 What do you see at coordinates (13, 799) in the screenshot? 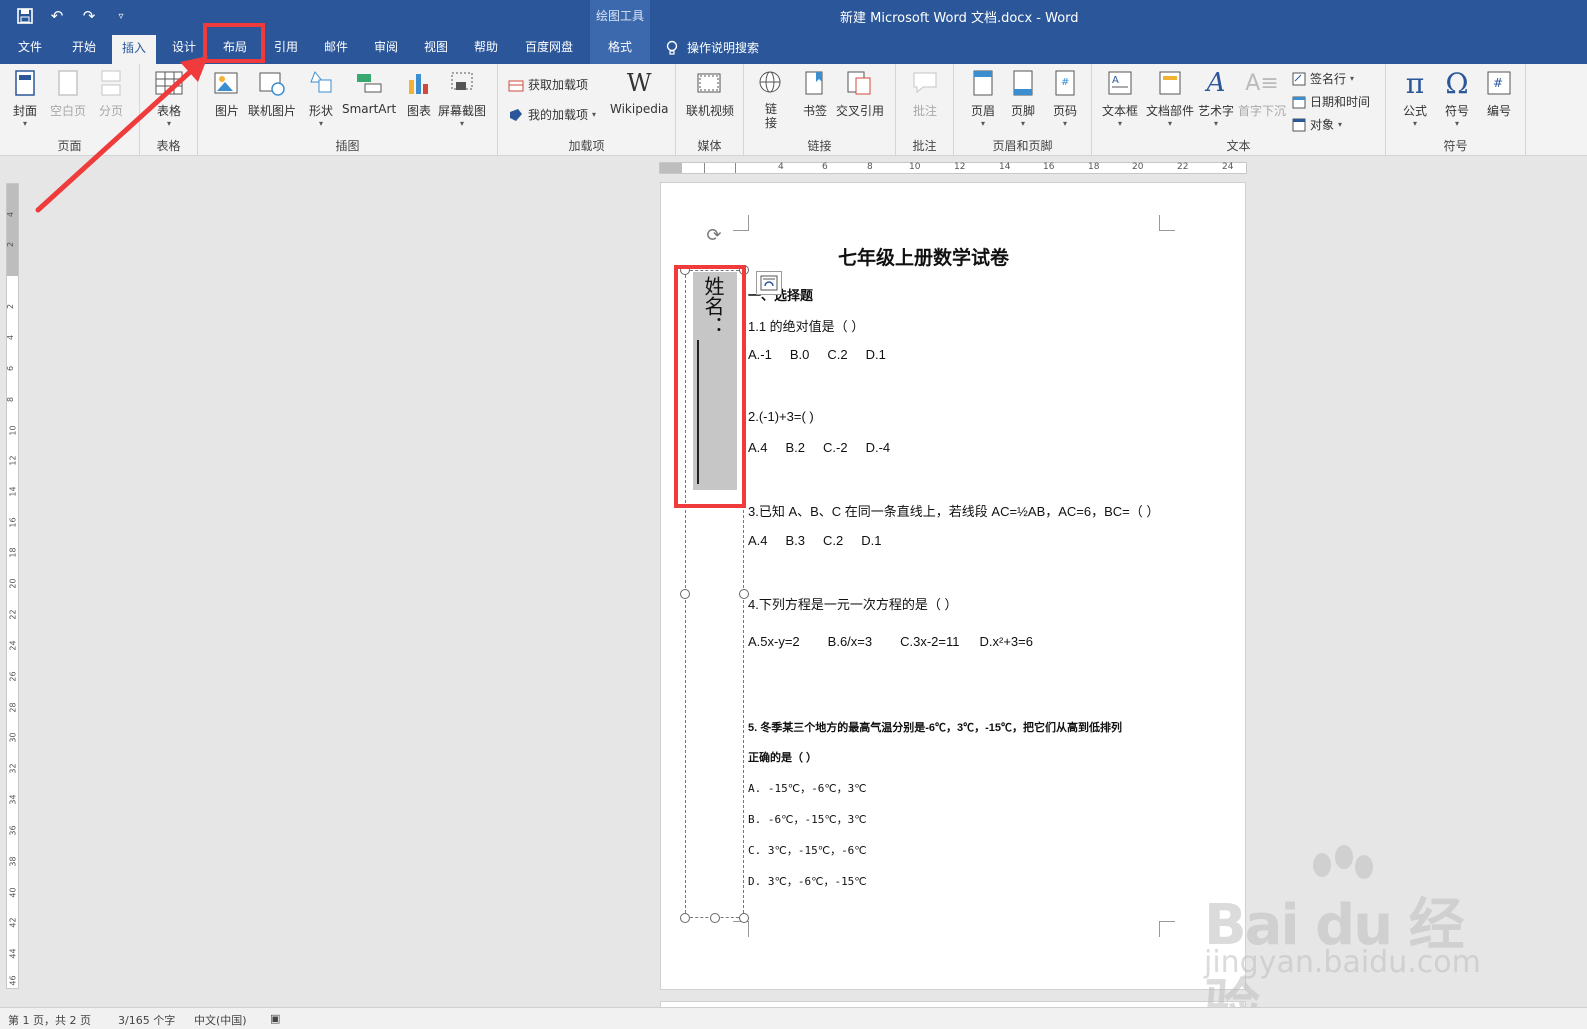
I see `ruler-label: 34` at bounding box center [13, 799].